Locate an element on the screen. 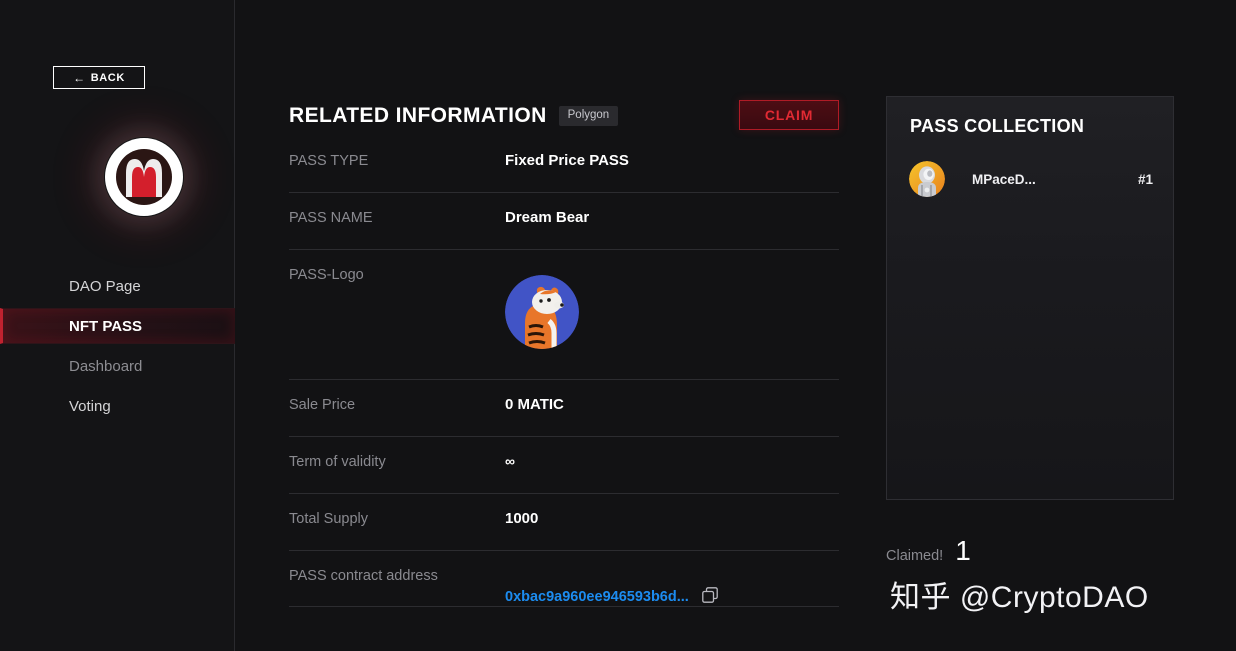 Image resolution: width=1236 pixels, height=651 pixels. claim-button: CLAIM is located at coordinates (789, 115).